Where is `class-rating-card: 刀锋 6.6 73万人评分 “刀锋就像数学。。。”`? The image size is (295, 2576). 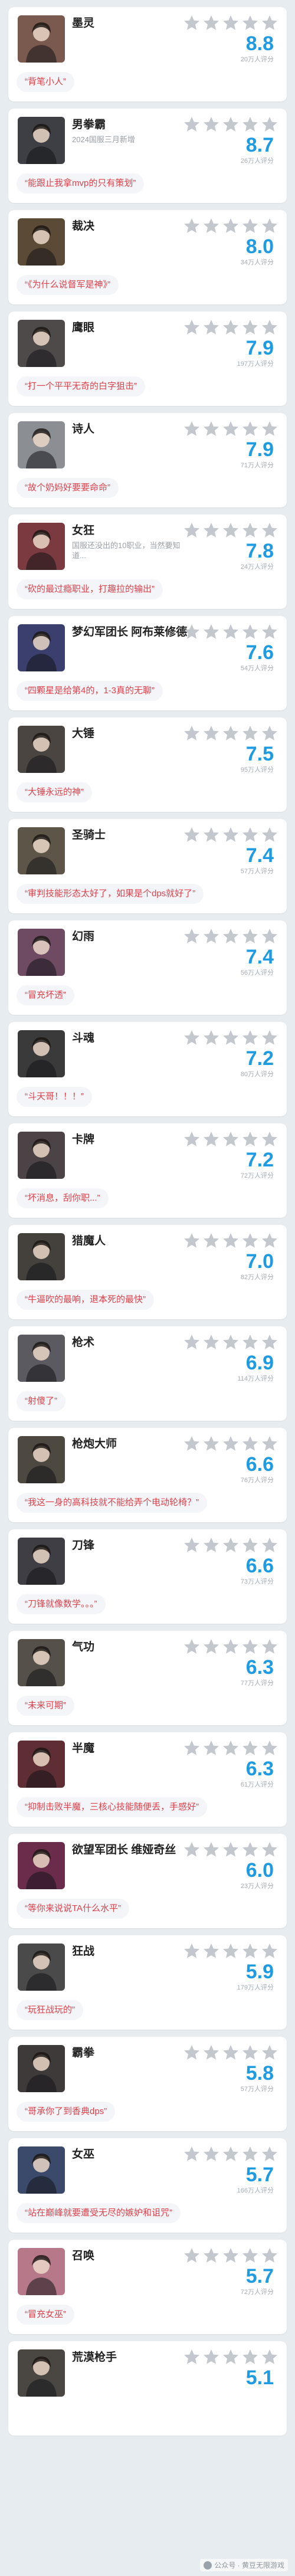 class-rating-card: 刀锋 6.6 73万人评分 “刀锋就像数学。。。” is located at coordinates (147, 1576).